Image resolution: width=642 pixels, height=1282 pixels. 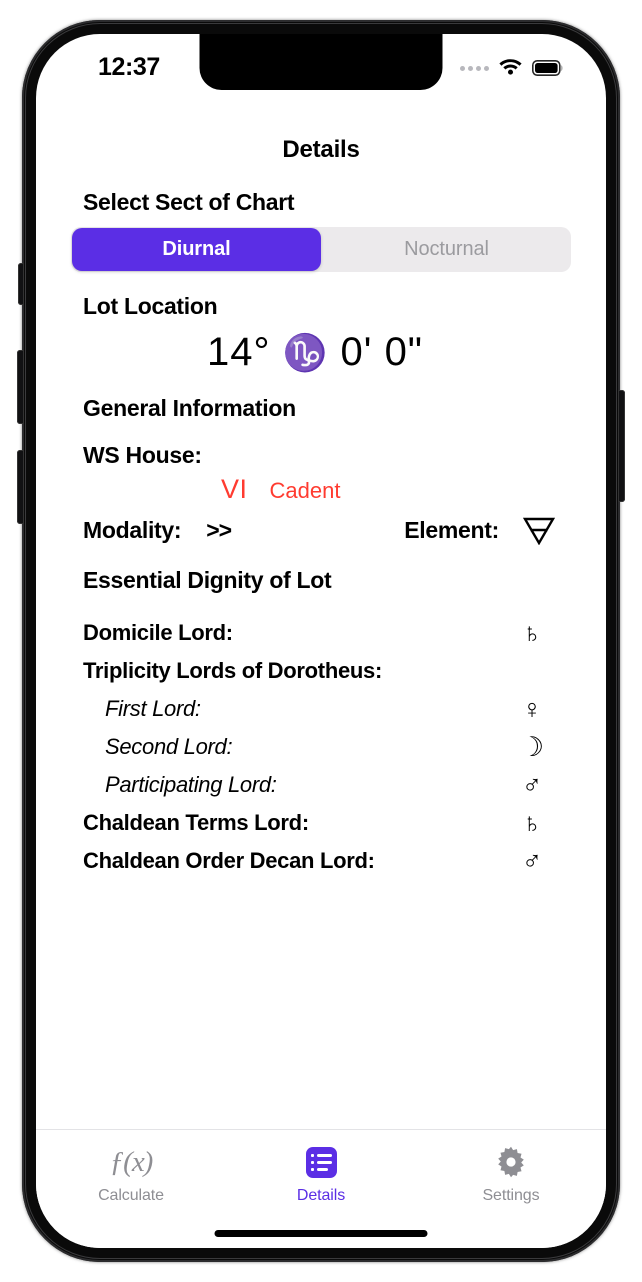 What do you see at coordinates (233, 670) in the screenshot?
I see `dignity-label: Triplicity Lords of Dorotheus:` at bounding box center [233, 670].